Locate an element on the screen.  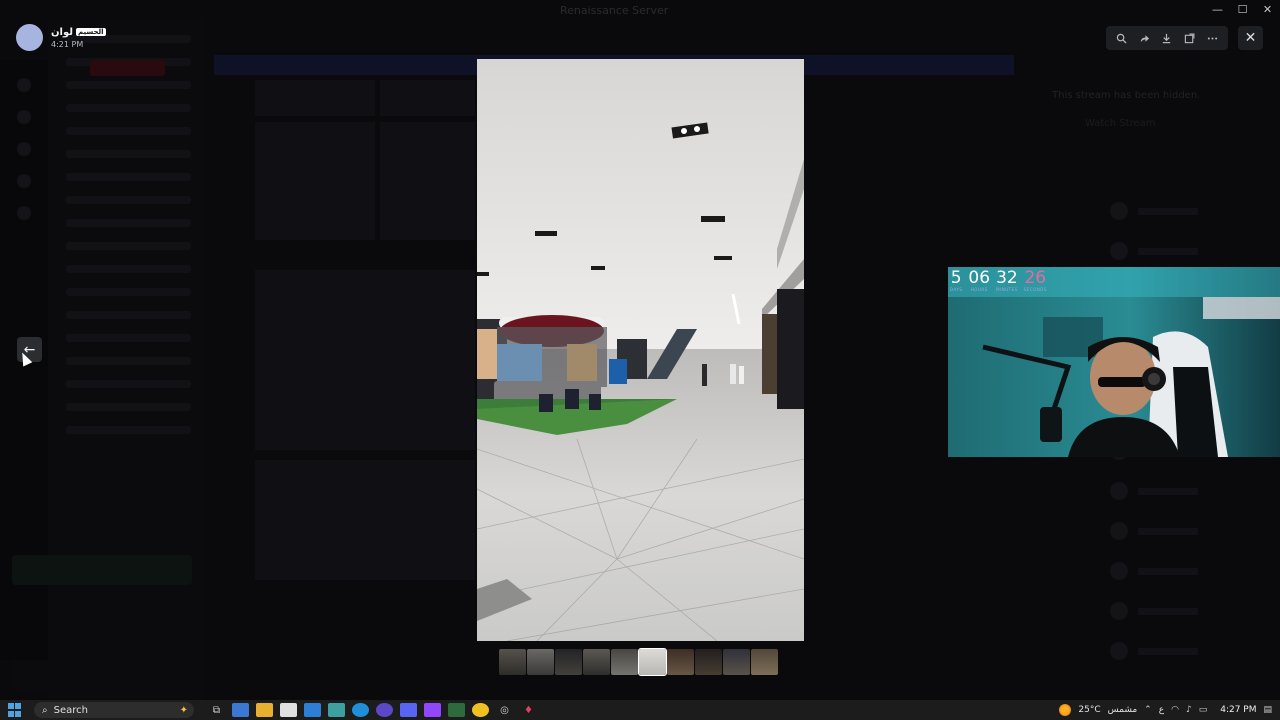
copilot-icon: ✦ is located at coordinates (184, 710).